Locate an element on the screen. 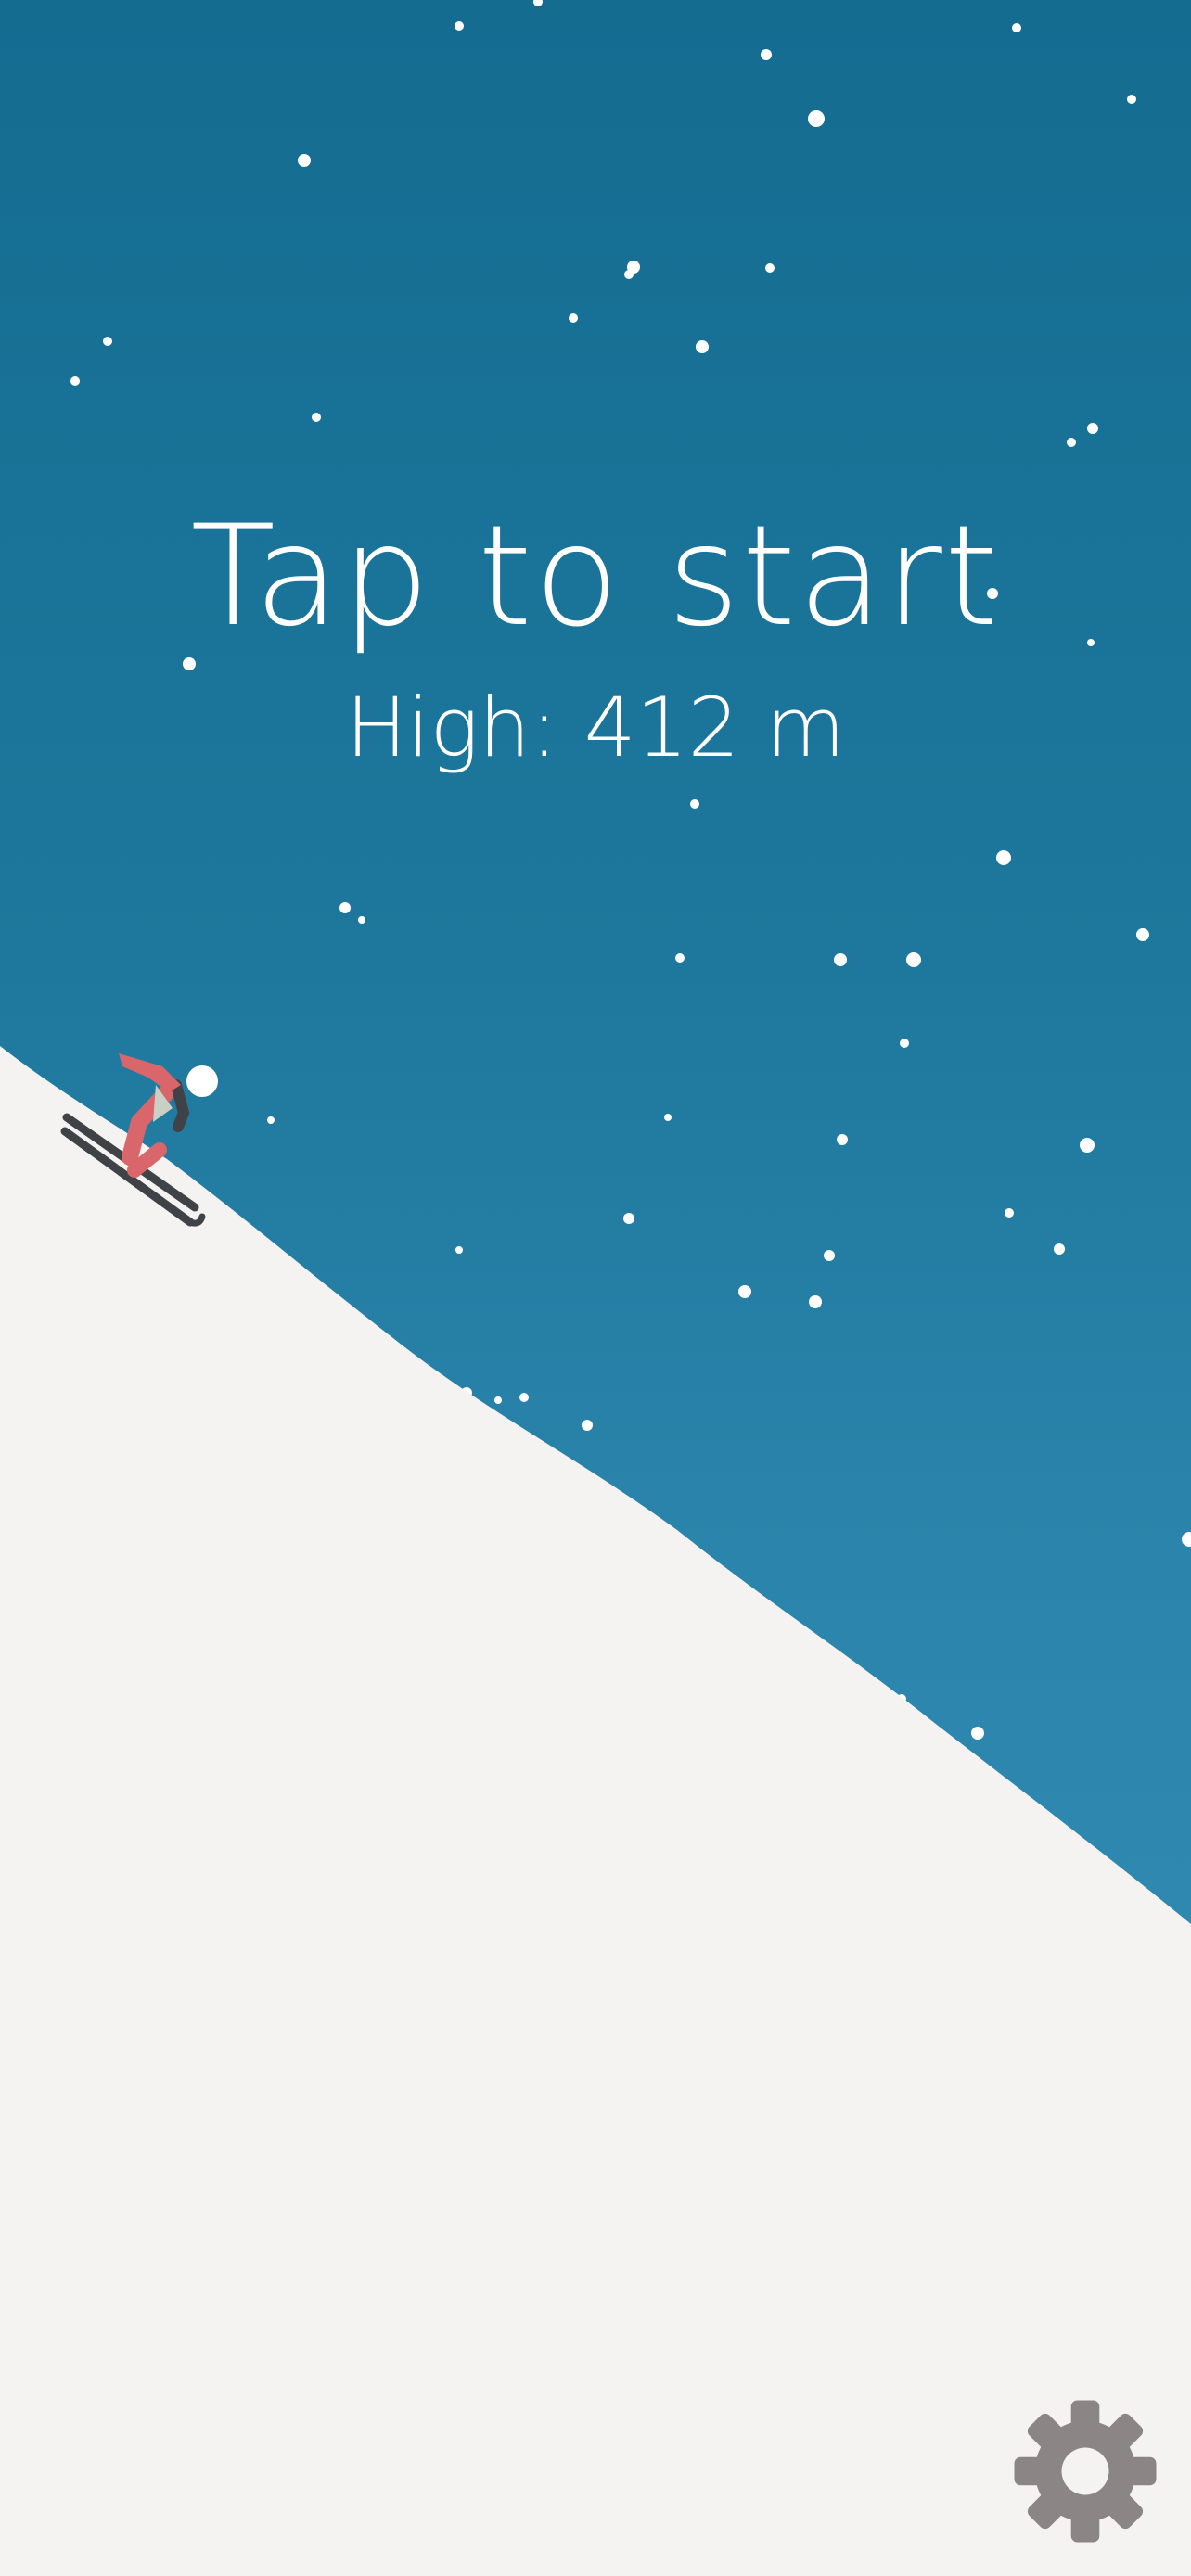  tap-to-start-text: Tap to start is located at coordinates (595, 576).